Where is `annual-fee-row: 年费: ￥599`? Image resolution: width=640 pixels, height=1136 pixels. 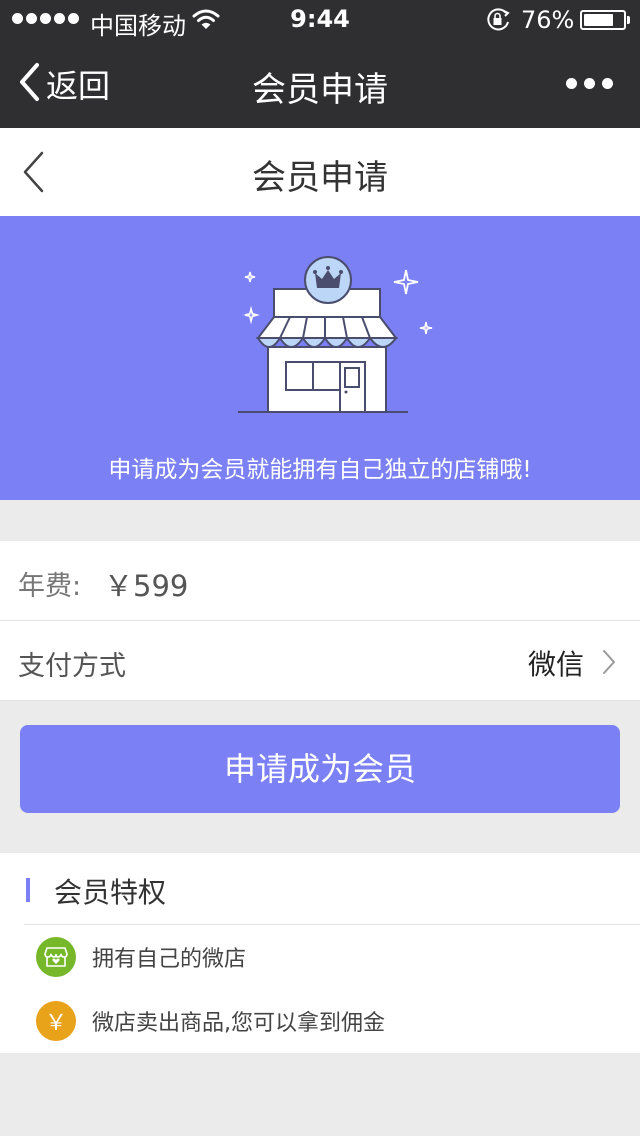
annual-fee-row: 年费: ￥599 is located at coordinates (320, 581).